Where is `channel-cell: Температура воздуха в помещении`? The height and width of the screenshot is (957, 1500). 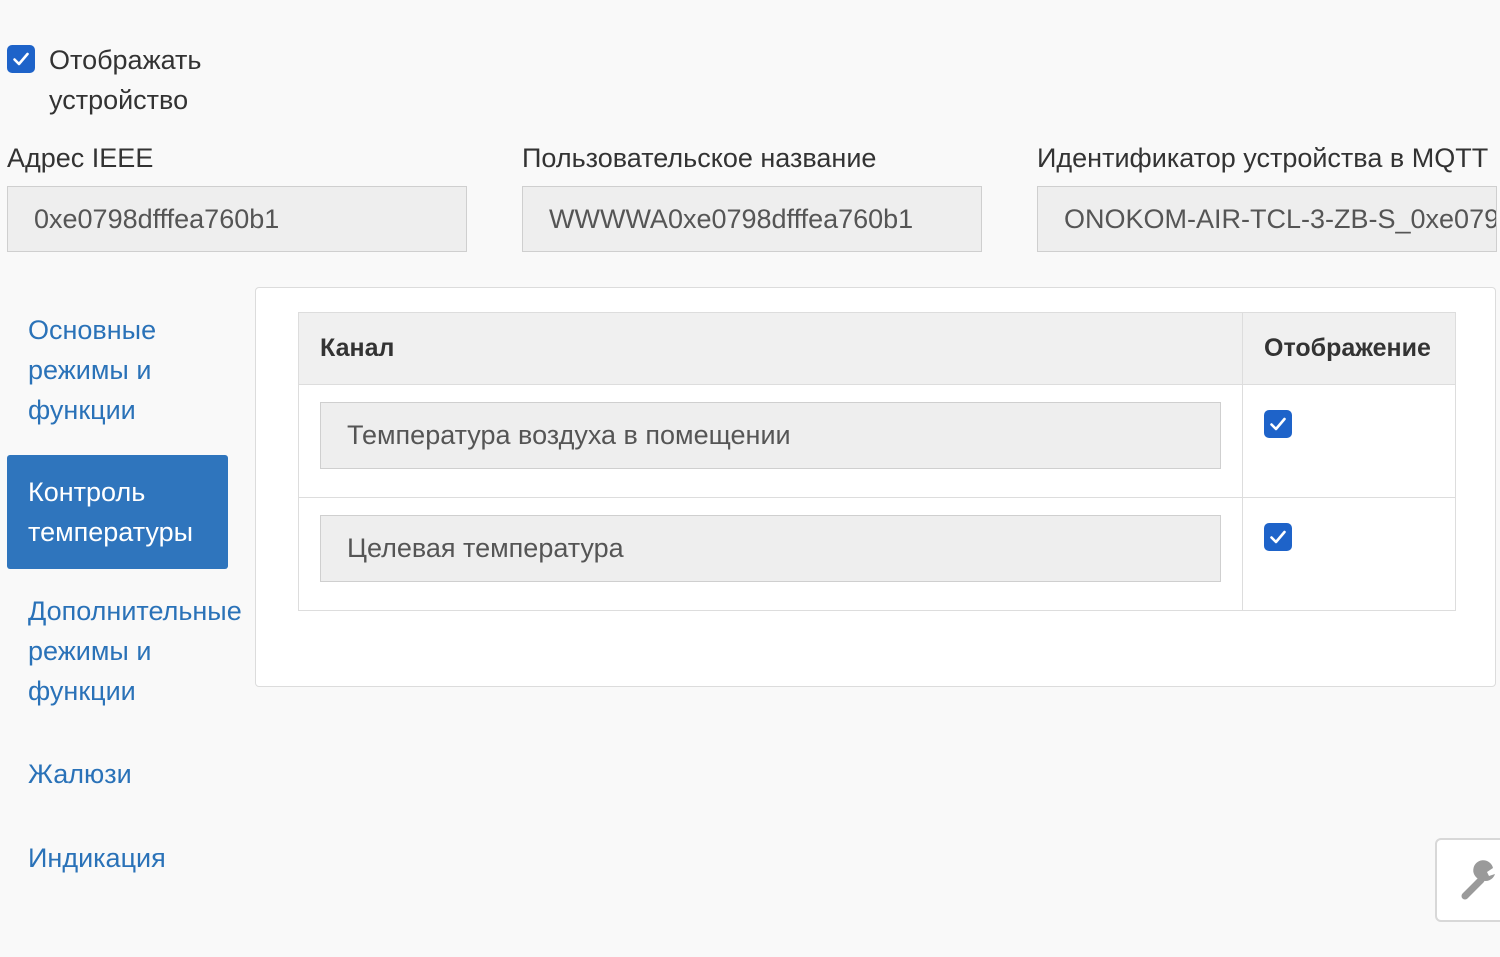
channel-cell: Температура воздуха в помещении is located at coordinates (770, 441).